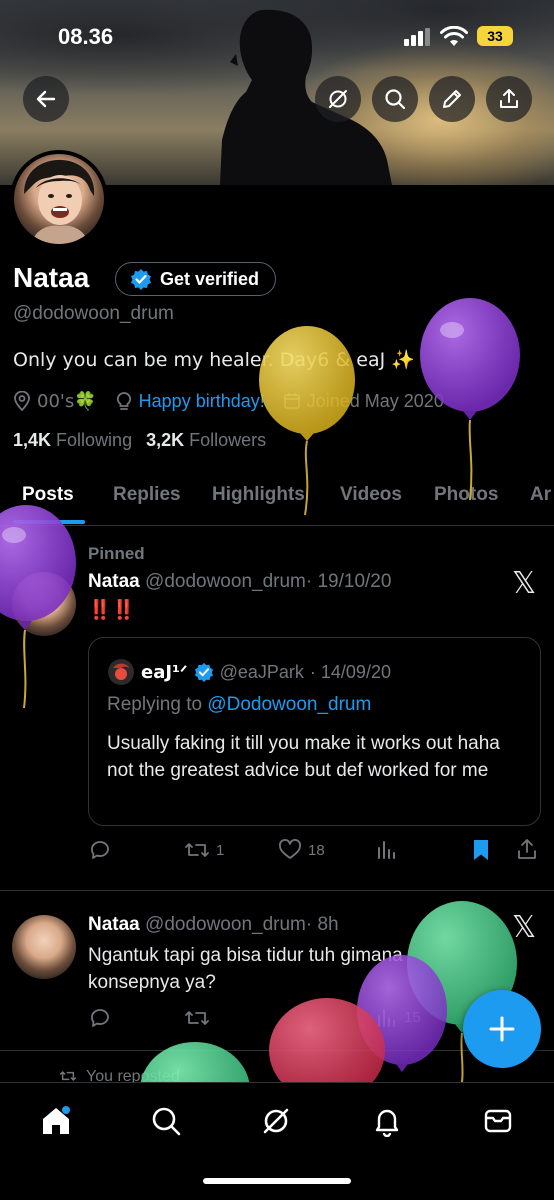 The height and width of the screenshot is (1200, 554). I want to click on post-text: ‼️‼️, so click(112, 610).